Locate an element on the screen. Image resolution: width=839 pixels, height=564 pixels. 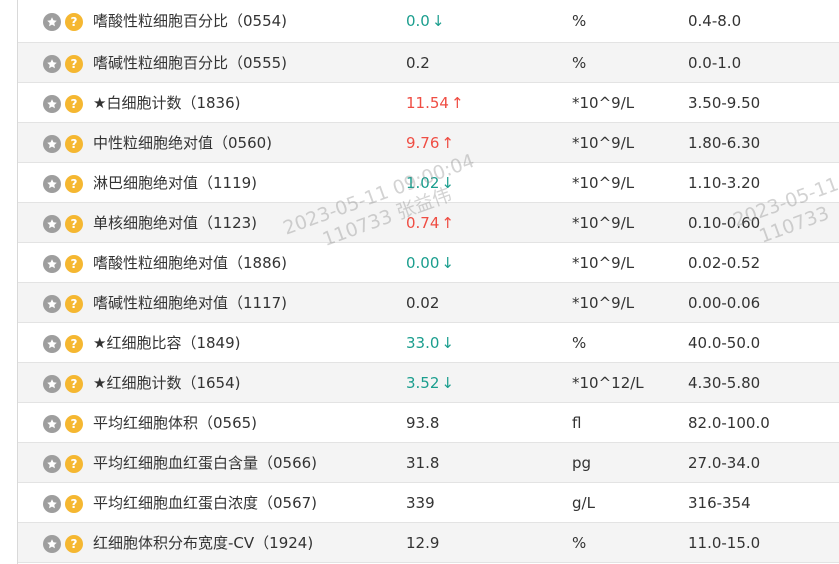
table-row: ? 嗜酸性粒细胞百分比（0554) 0.0 ↓% 0.4-8.0 is located at coordinates (428, 21).